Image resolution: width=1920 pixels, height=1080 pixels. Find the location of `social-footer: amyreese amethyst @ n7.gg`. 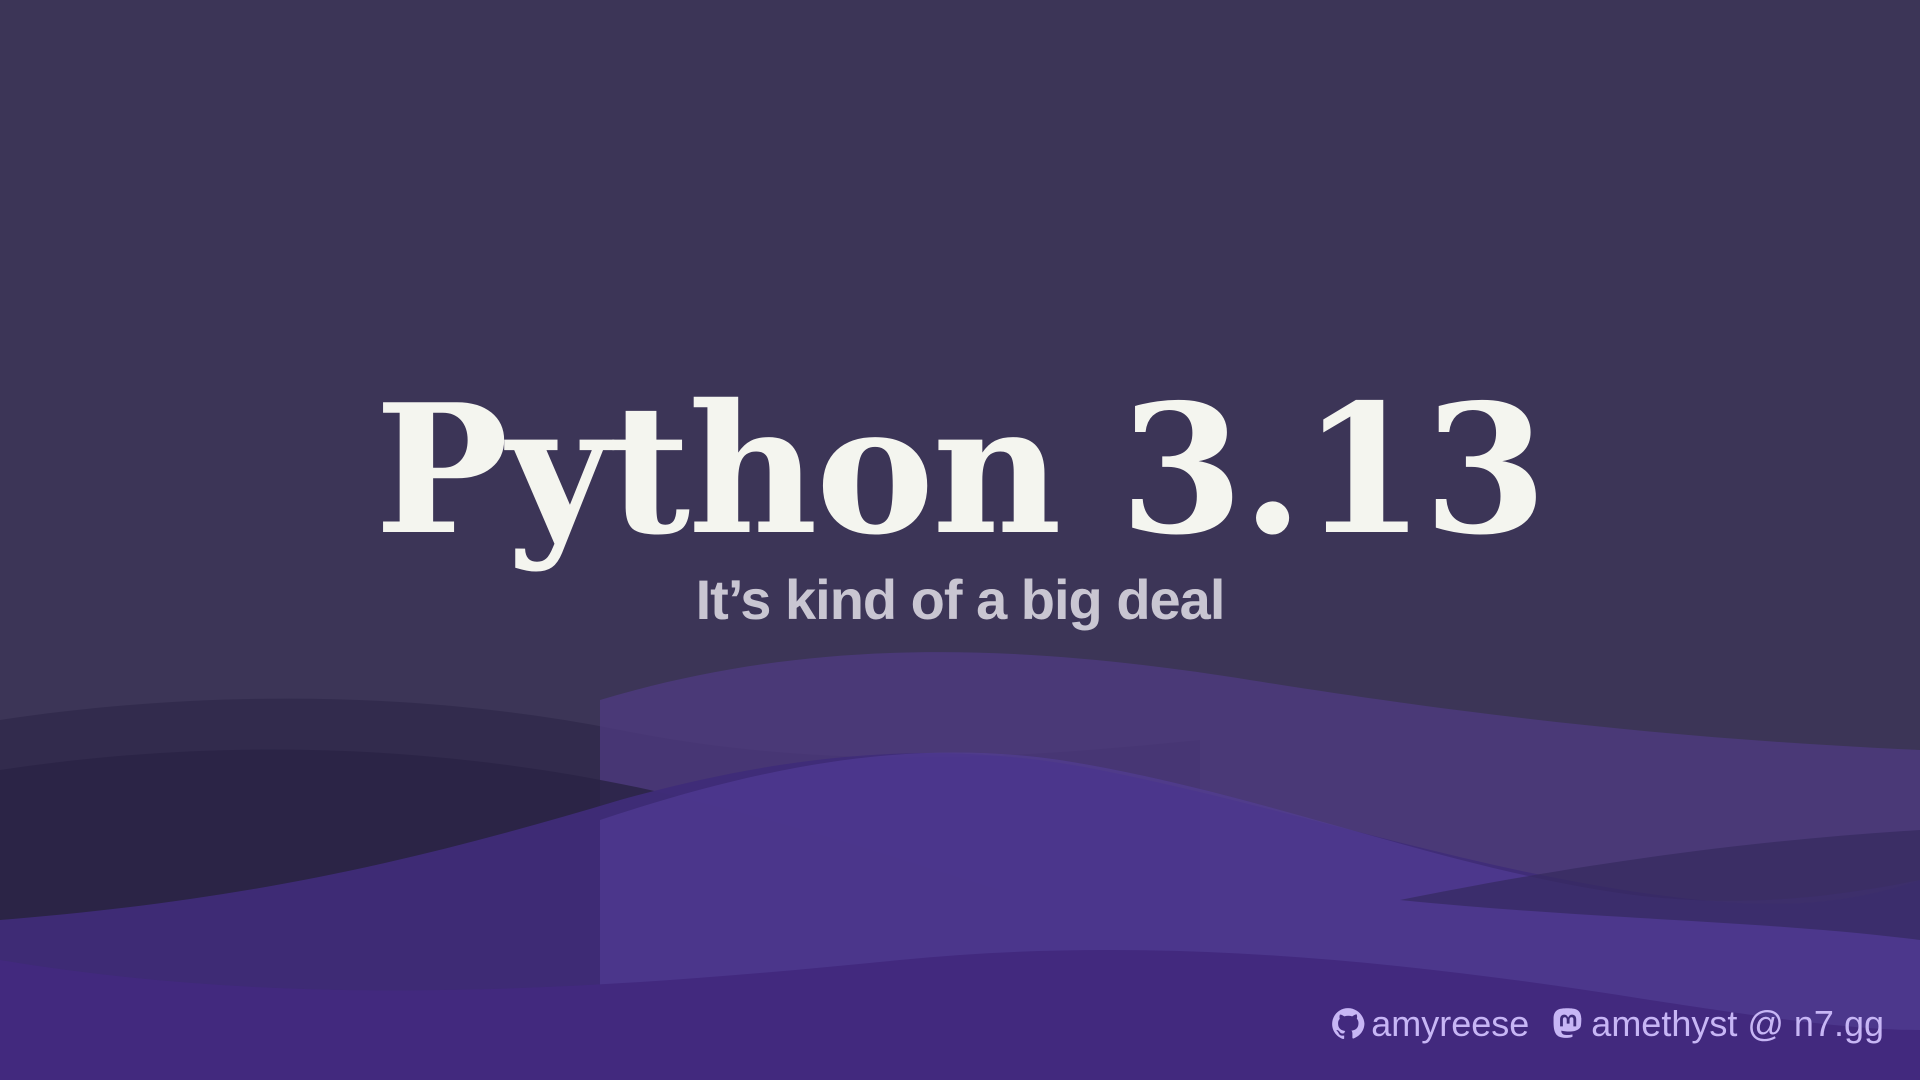

social-footer: amyreese amethyst @ n7.gg is located at coordinates (1607, 1024).